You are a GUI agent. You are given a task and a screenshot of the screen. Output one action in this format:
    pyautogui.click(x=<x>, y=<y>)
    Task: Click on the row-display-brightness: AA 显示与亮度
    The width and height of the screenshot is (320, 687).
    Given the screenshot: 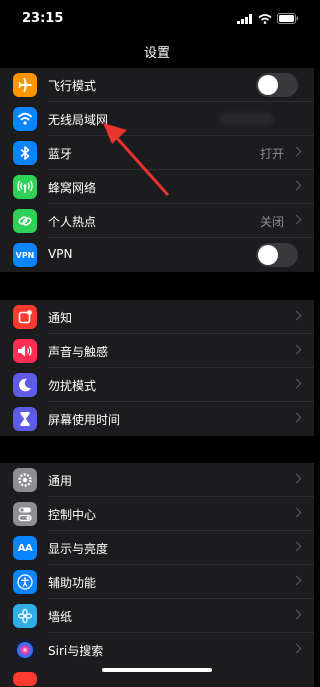 What is the action you would take?
    pyautogui.click(x=157, y=548)
    